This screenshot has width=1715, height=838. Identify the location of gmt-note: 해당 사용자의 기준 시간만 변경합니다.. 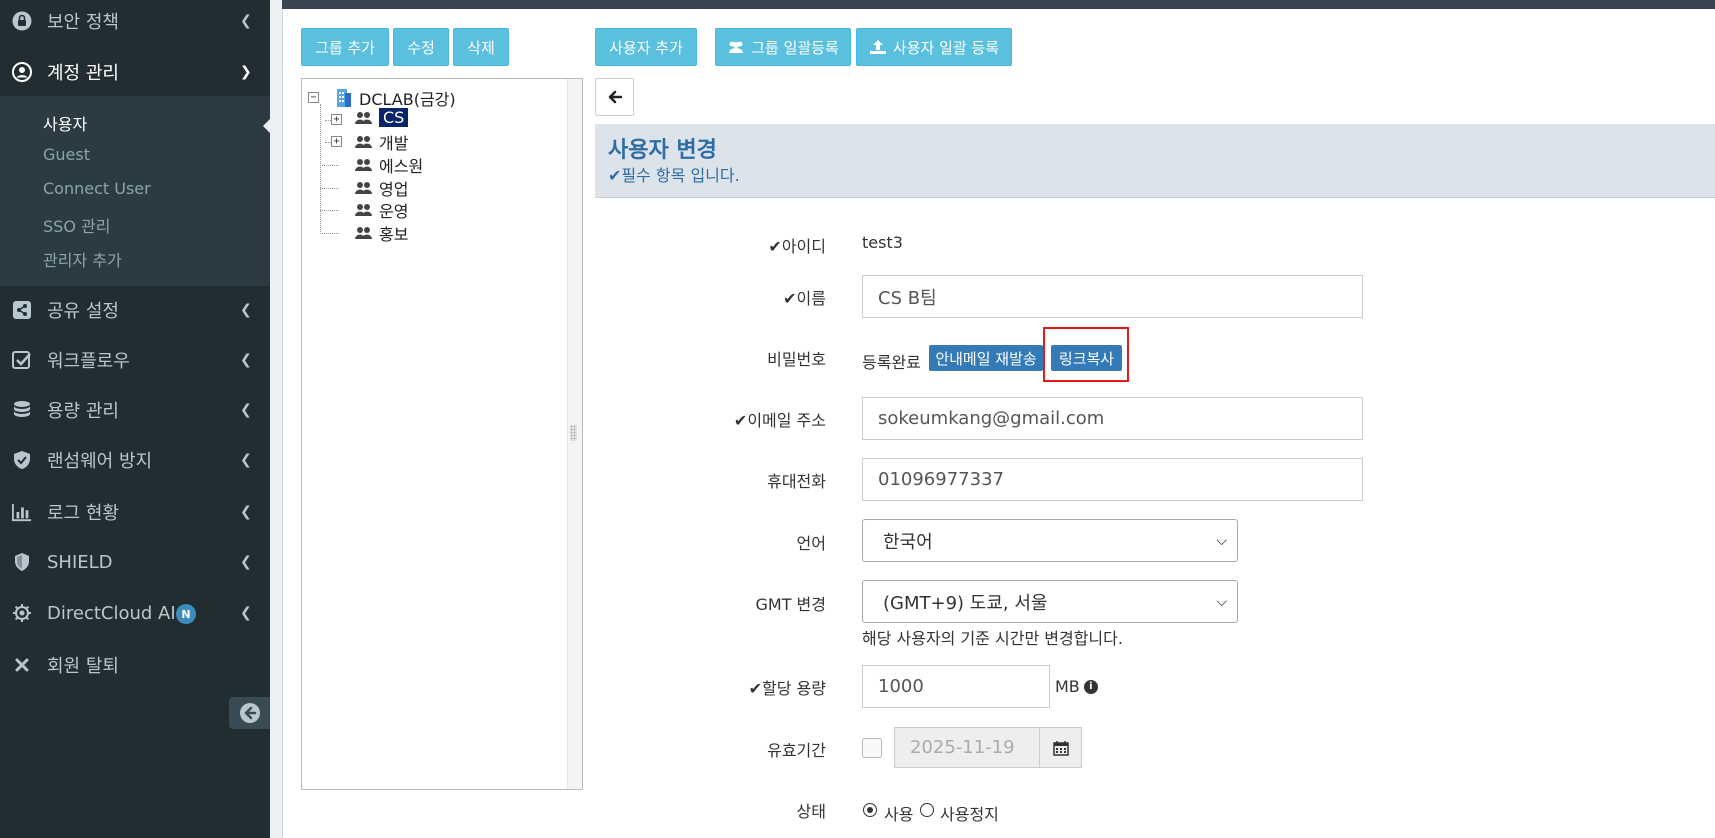
(992, 638).